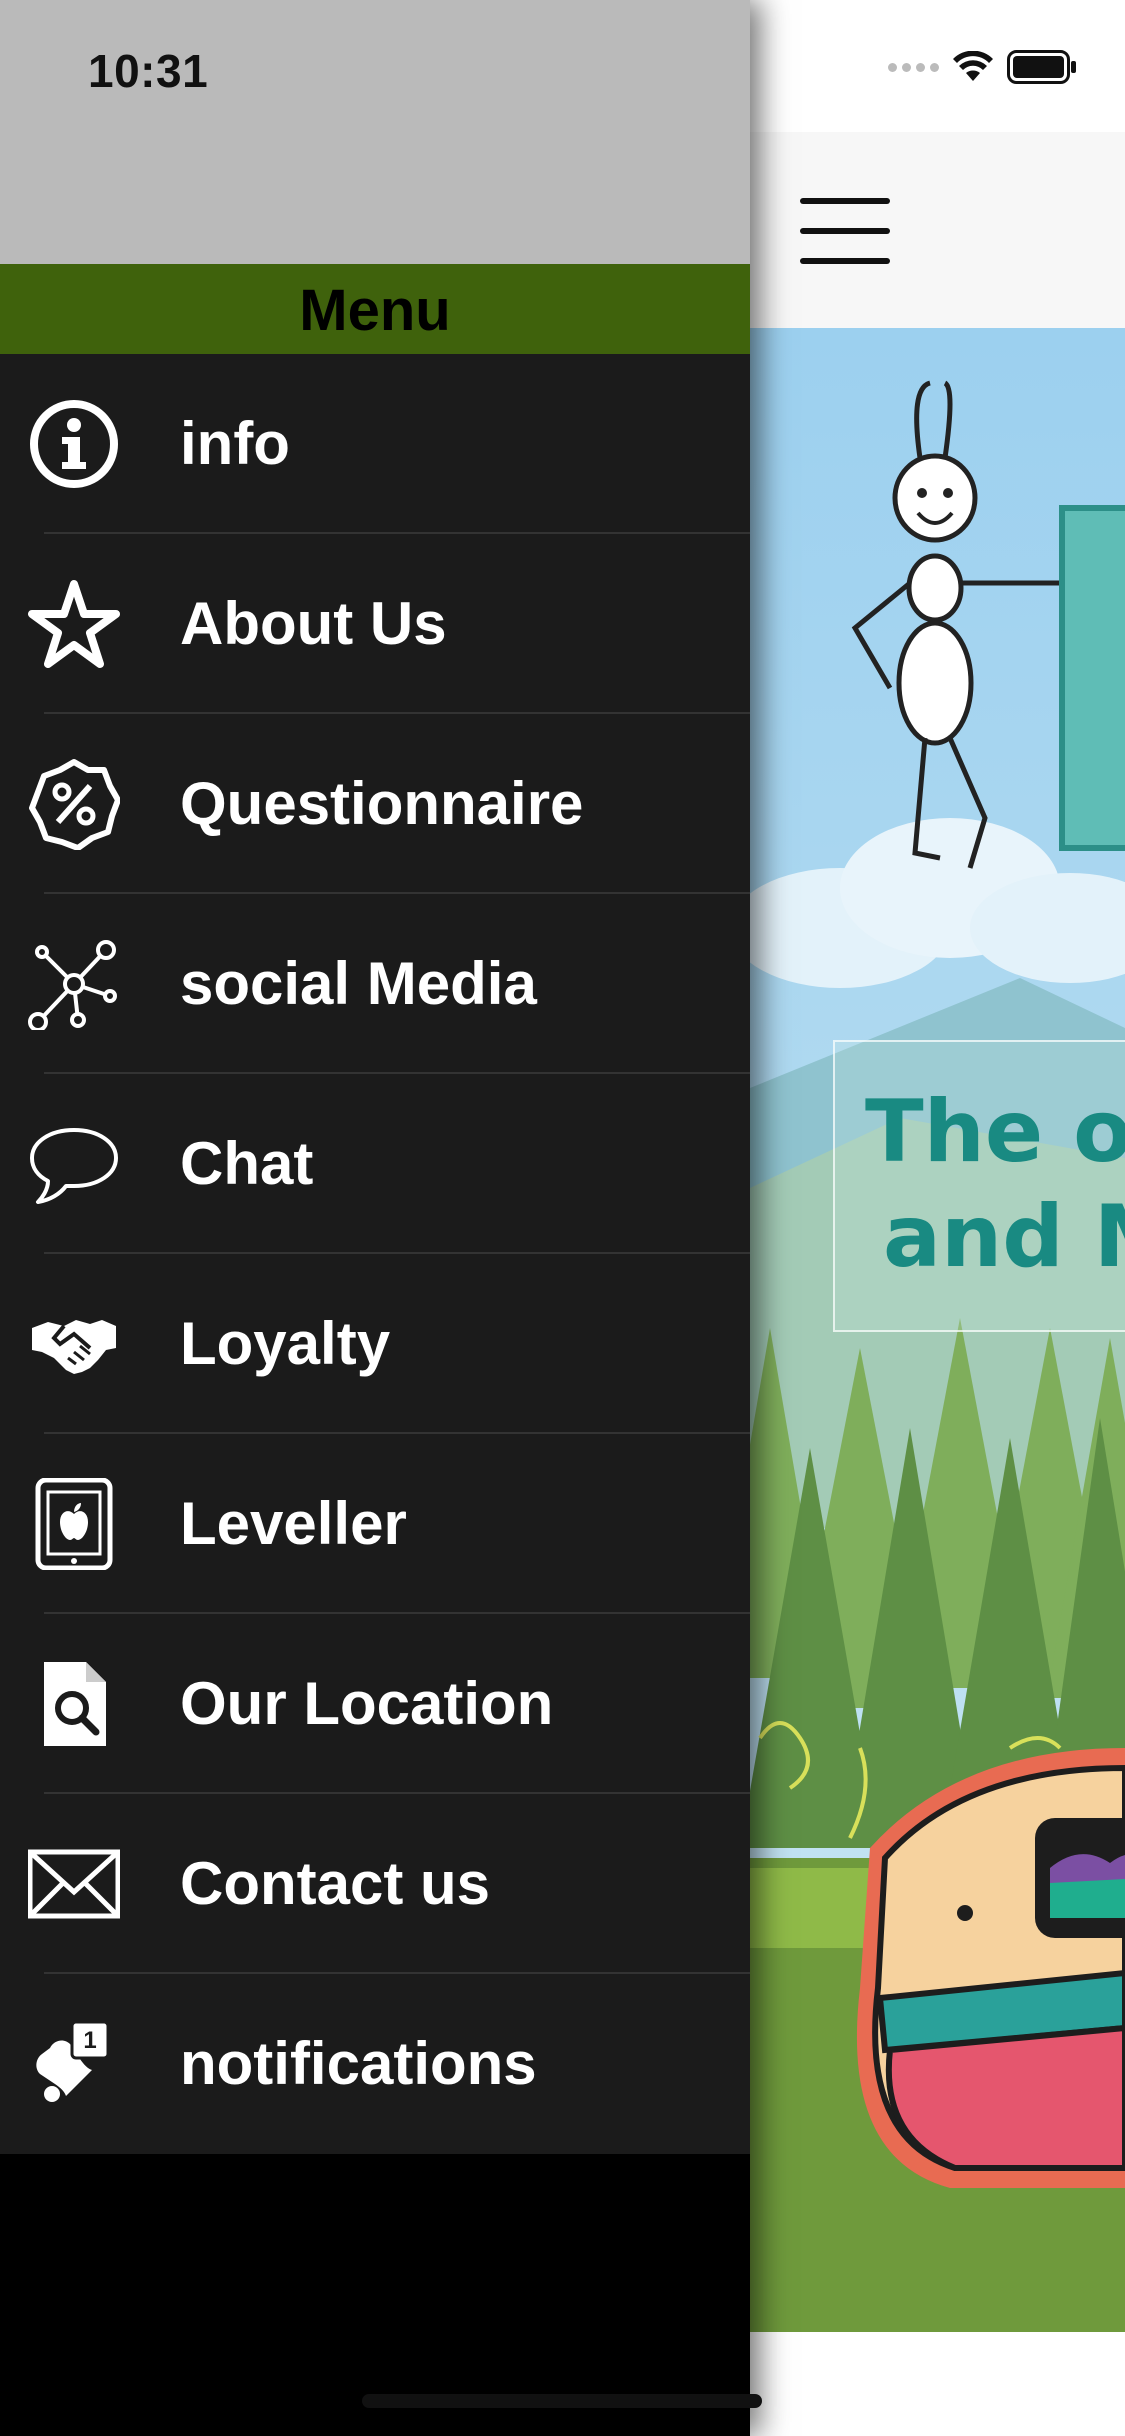  What do you see at coordinates (1004, 1237) in the screenshot?
I see `banner-line-2: and M` at bounding box center [1004, 1237].